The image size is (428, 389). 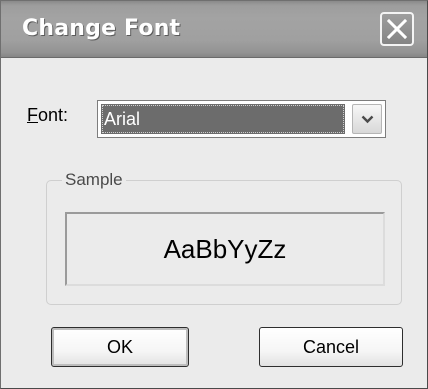 What do you see at coordinates (53, 115) in the screenshot?
I see `font-label-text: ont:` at bounding box center [53, 115].